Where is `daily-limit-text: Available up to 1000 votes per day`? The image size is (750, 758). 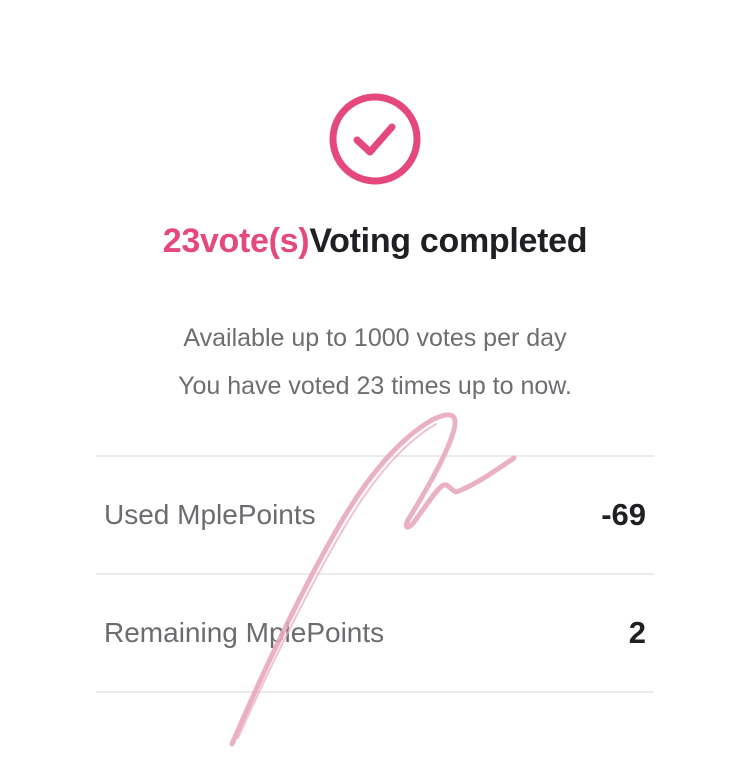
daily-limit-text: Available up to 1000 votes per day is located at coordinates (375, 338).